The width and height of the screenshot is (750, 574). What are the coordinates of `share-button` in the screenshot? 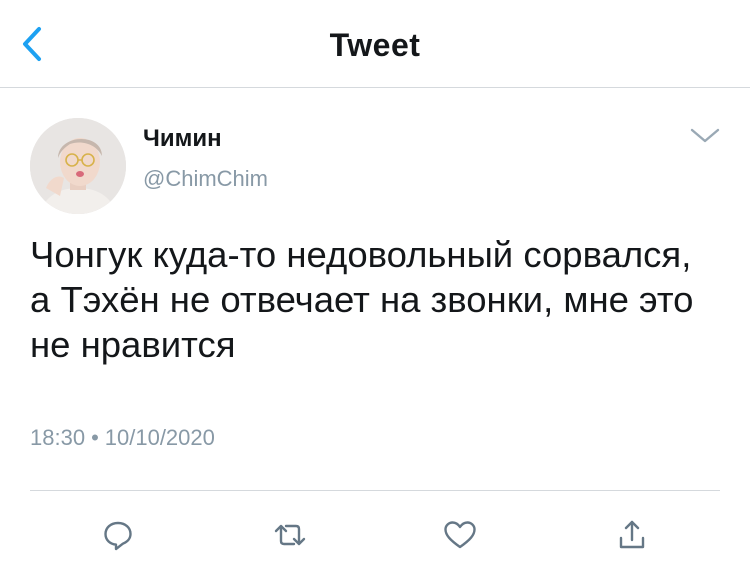 It's located at (632, 535).